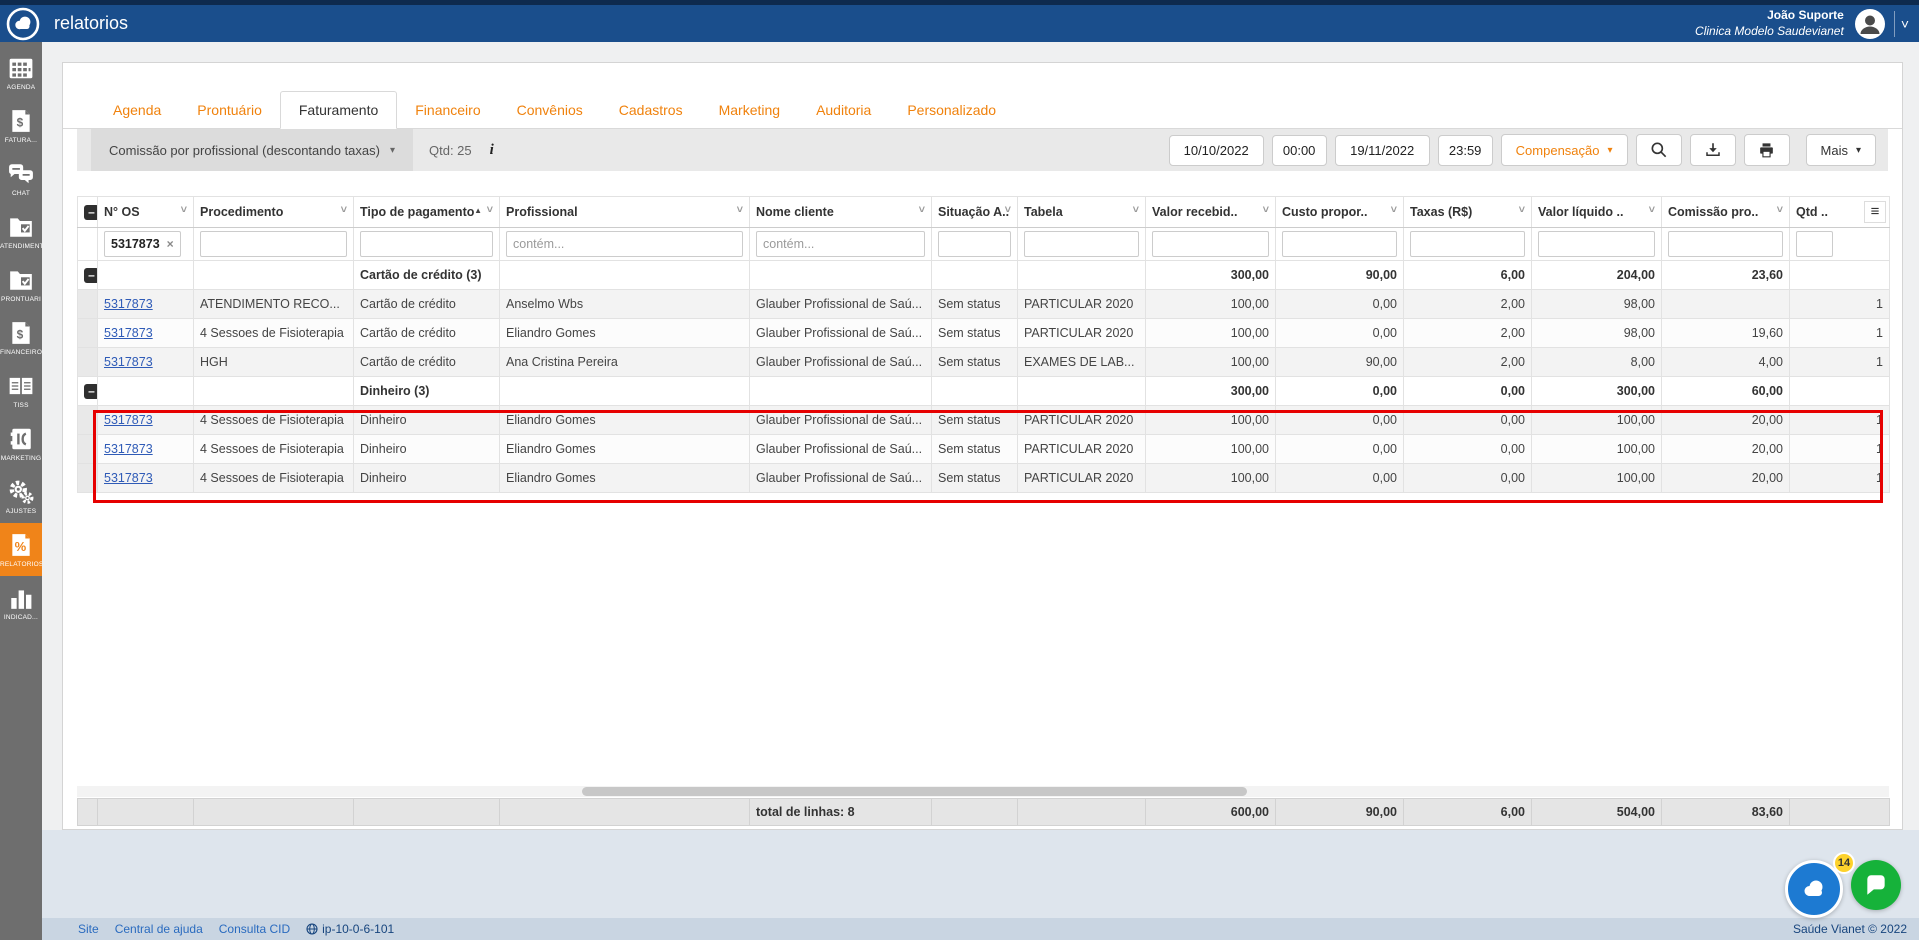  I want to click on sidebar-item-marketing: MARKETING, so click(21, 443).